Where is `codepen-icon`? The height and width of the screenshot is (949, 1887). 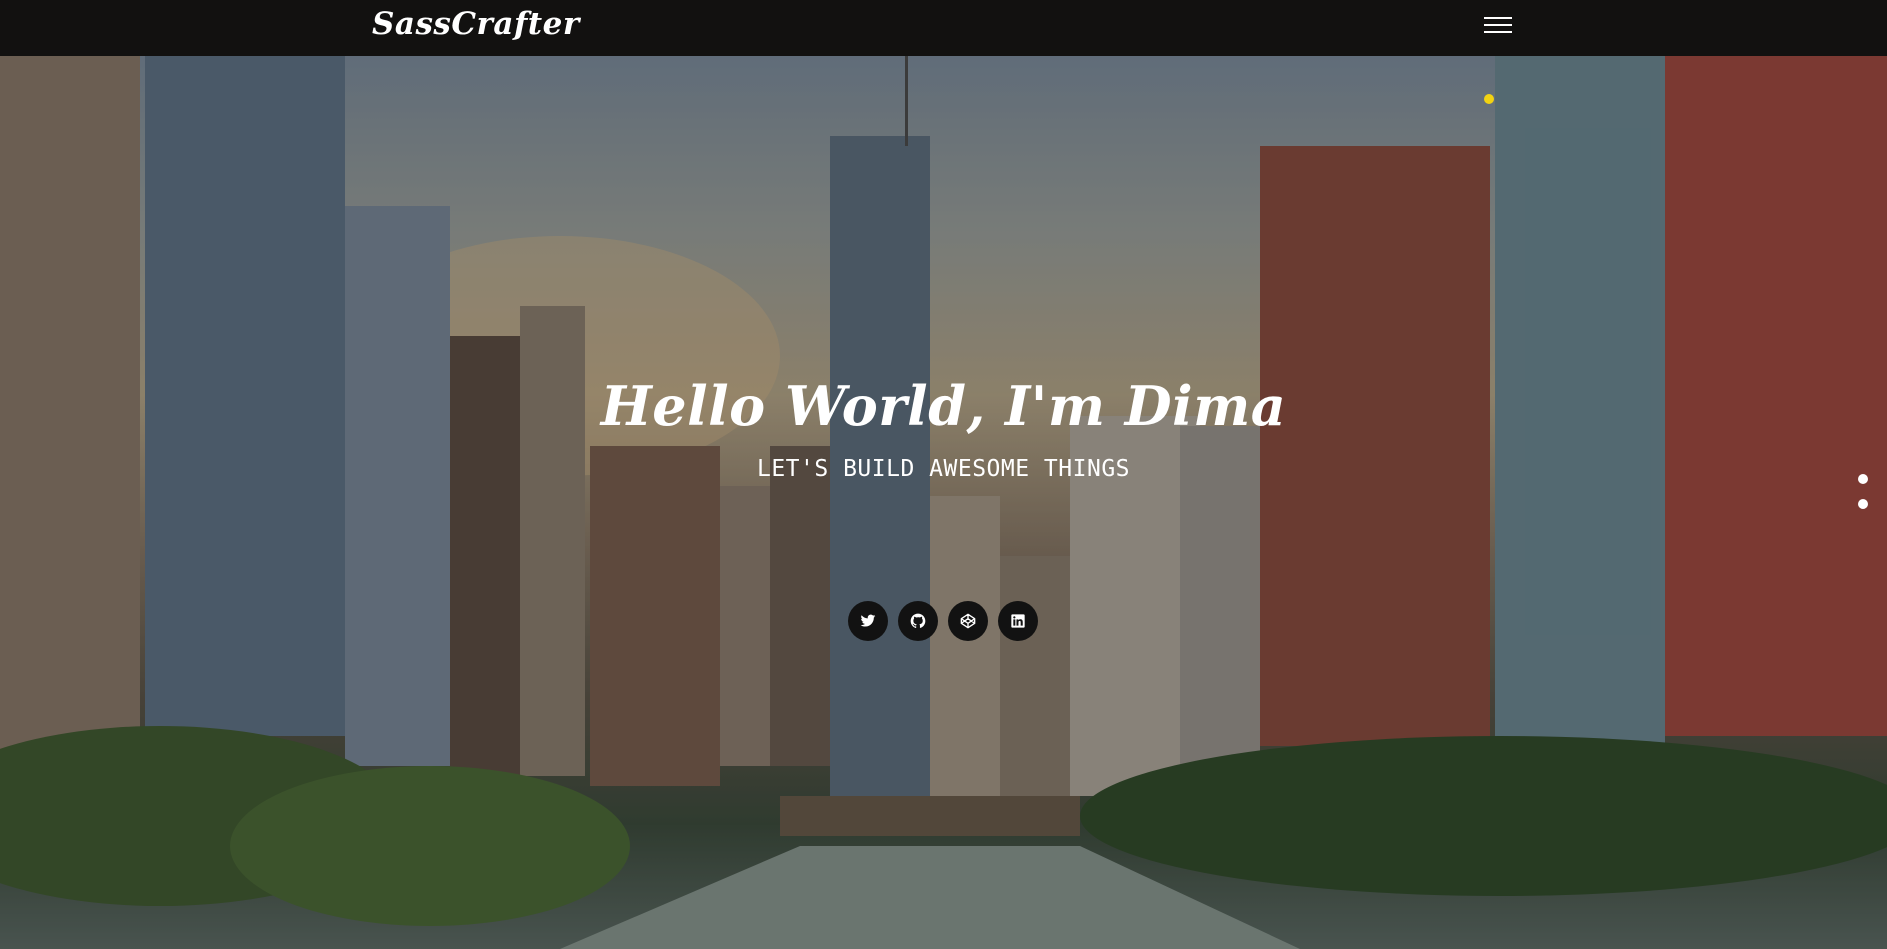
codepen-icon is located at coordinates (968, 621).